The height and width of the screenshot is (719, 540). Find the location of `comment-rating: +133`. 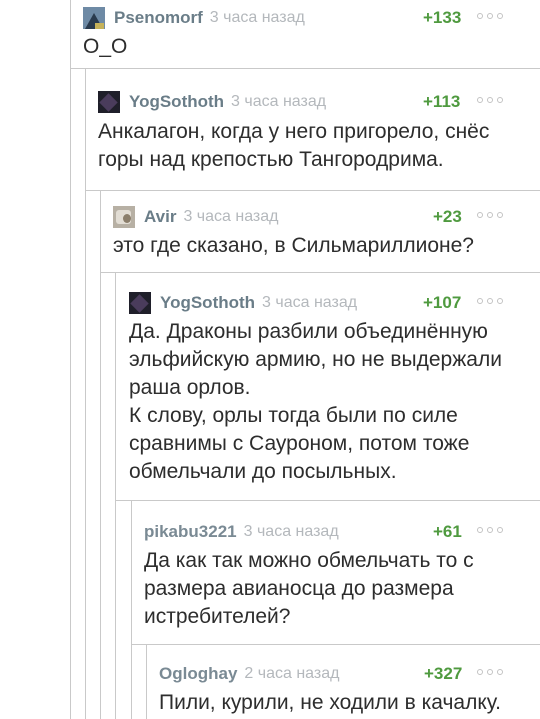

comment-rating: +133 is located at coordinates (442, 17).